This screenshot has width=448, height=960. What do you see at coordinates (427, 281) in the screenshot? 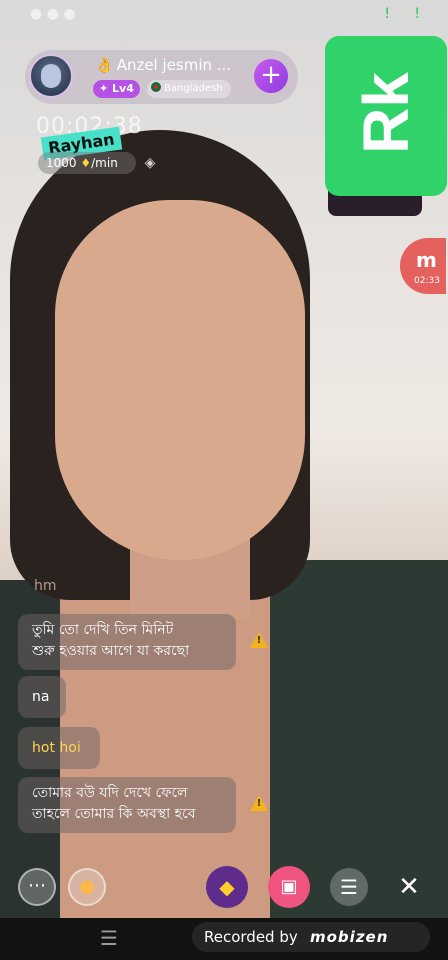
I see `mini-badge-time: 02:33` at bounding box center [427, 281].